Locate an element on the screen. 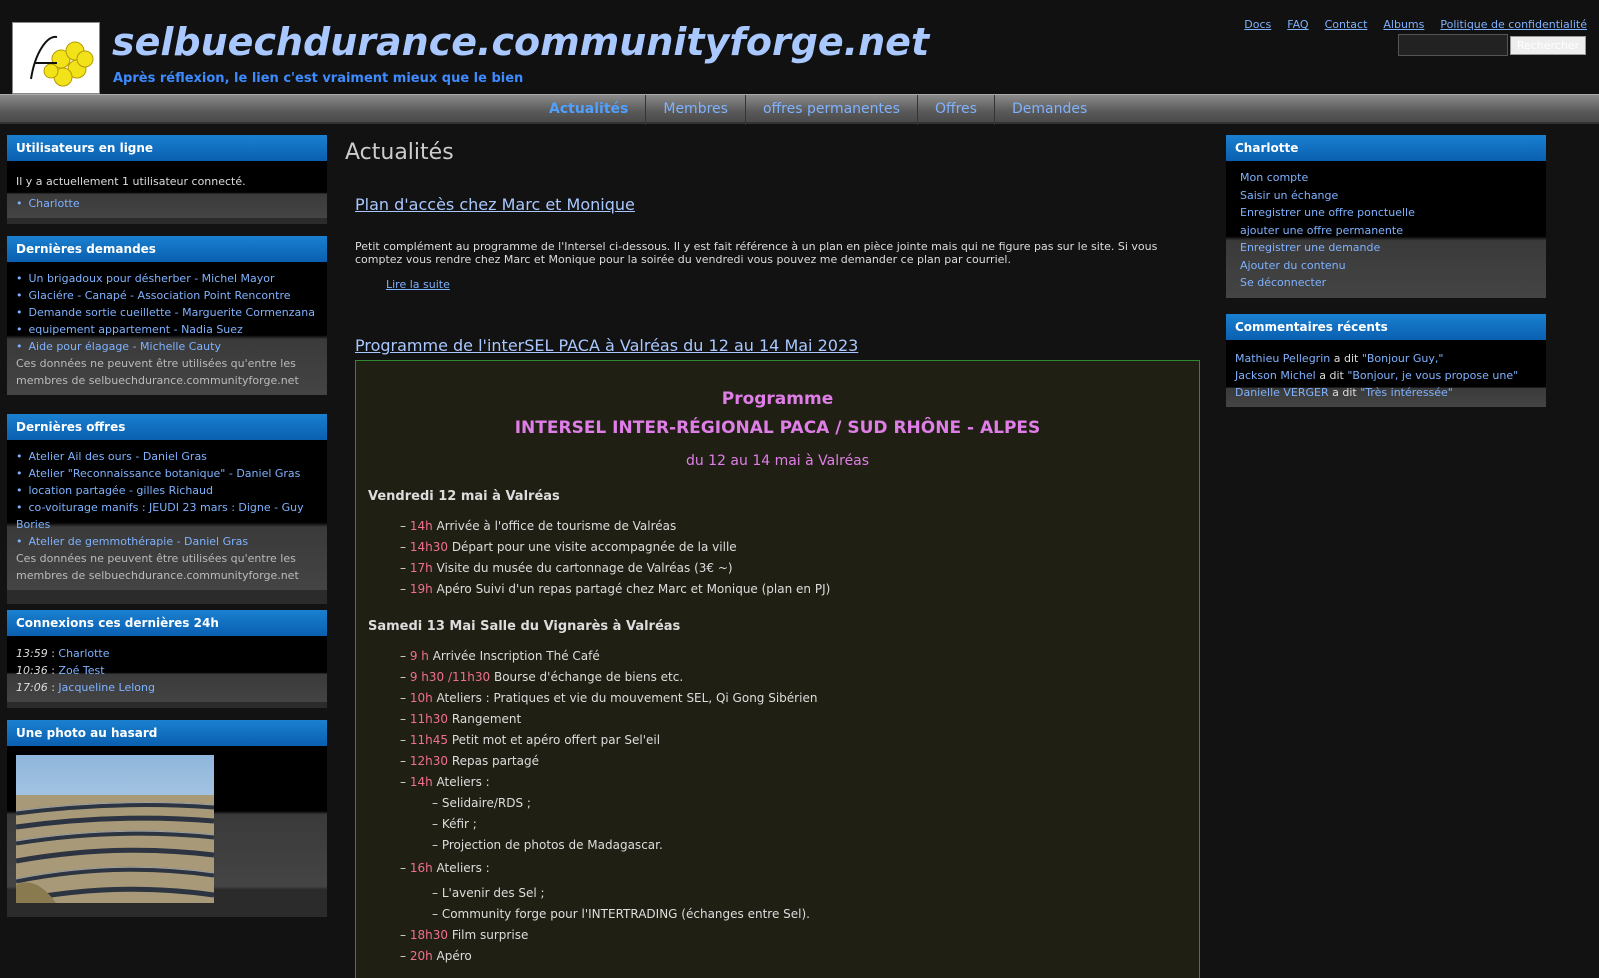 This screenshot has height=978, width=1599. demand-item: equipement appartement - Nadia Suez is located at coordinates (167, 329).